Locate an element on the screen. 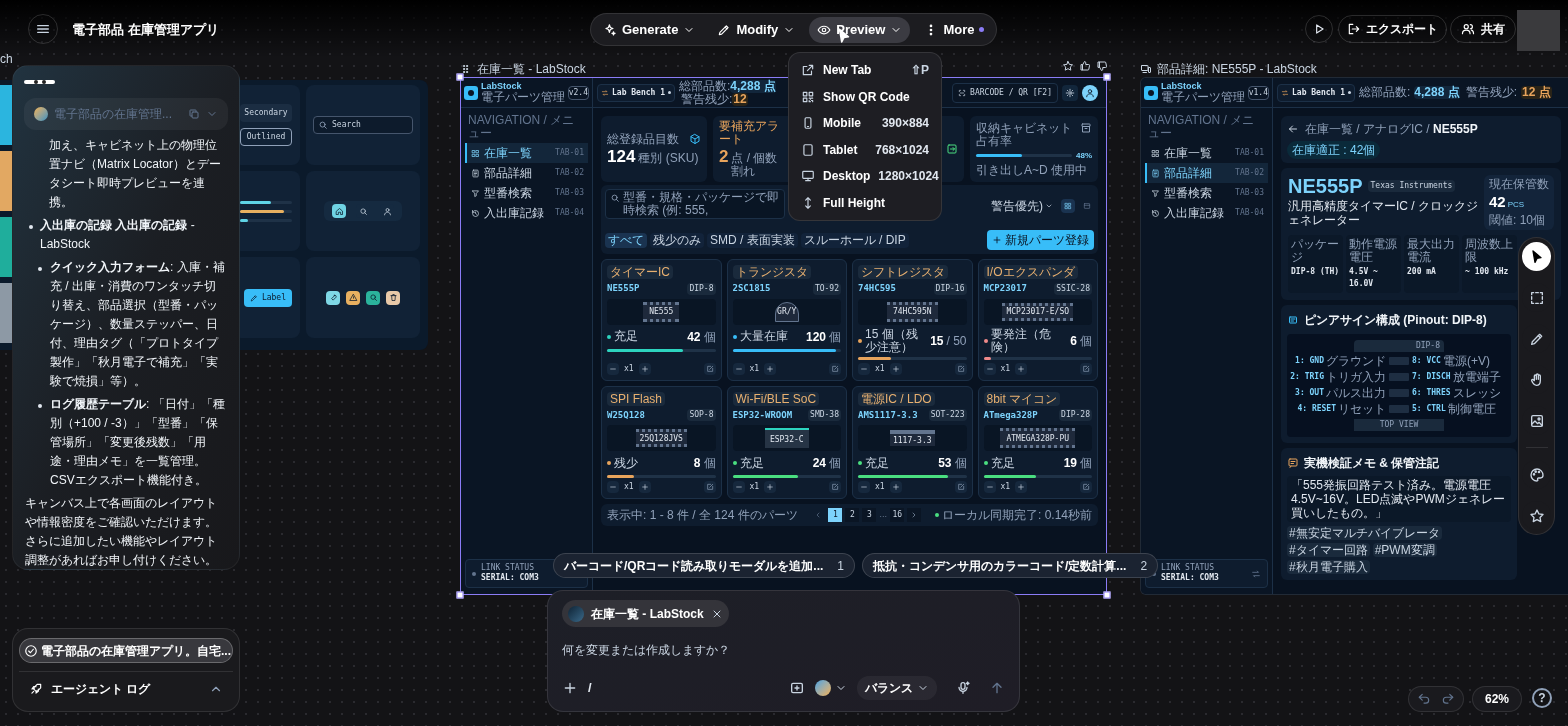  model-selector is located at coordinates (831, 688).